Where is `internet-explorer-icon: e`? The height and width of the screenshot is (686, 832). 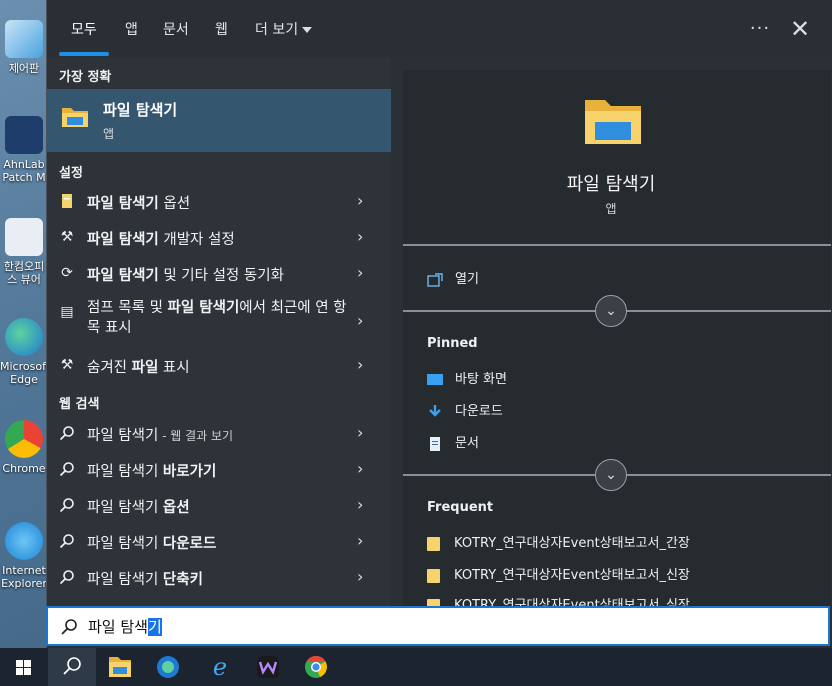 internet-explorer-icon: e is located at coordinates (220, 667).